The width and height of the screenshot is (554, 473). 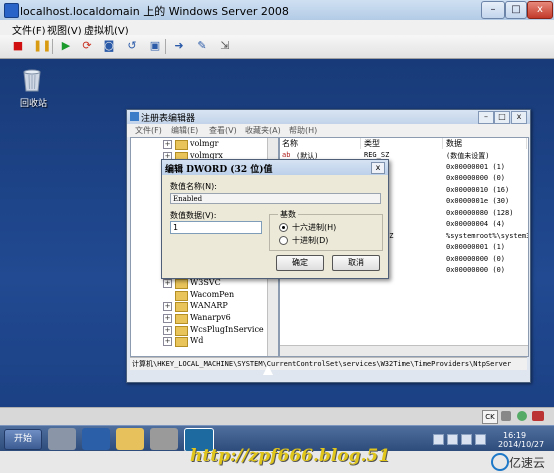 What do you see at coordinates (184, 130) in the screenshot?
I see `regedit-menu-edit: 编辑(E)` at bounding box center [184, 130].